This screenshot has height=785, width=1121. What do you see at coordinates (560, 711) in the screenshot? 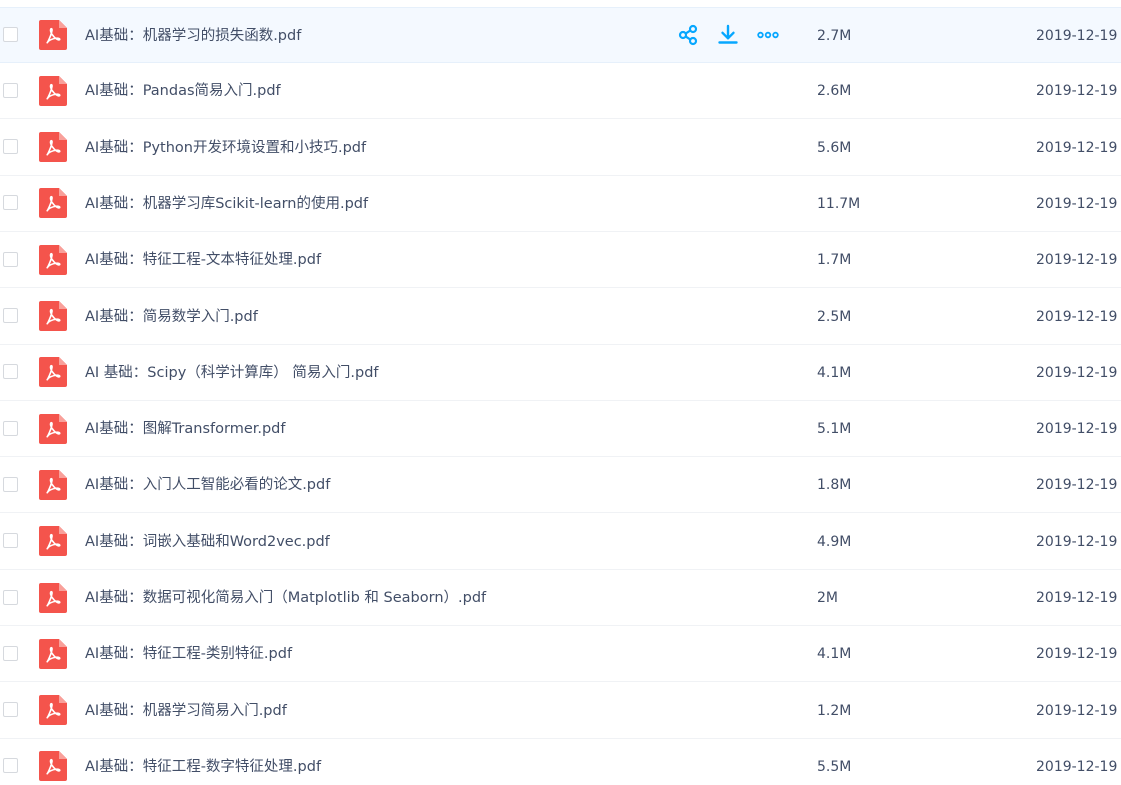
I see `file-row: AI基础：机器学习简易入门.pdf 1.2M 2019-12-19 1` at bounding box center [560, 711].